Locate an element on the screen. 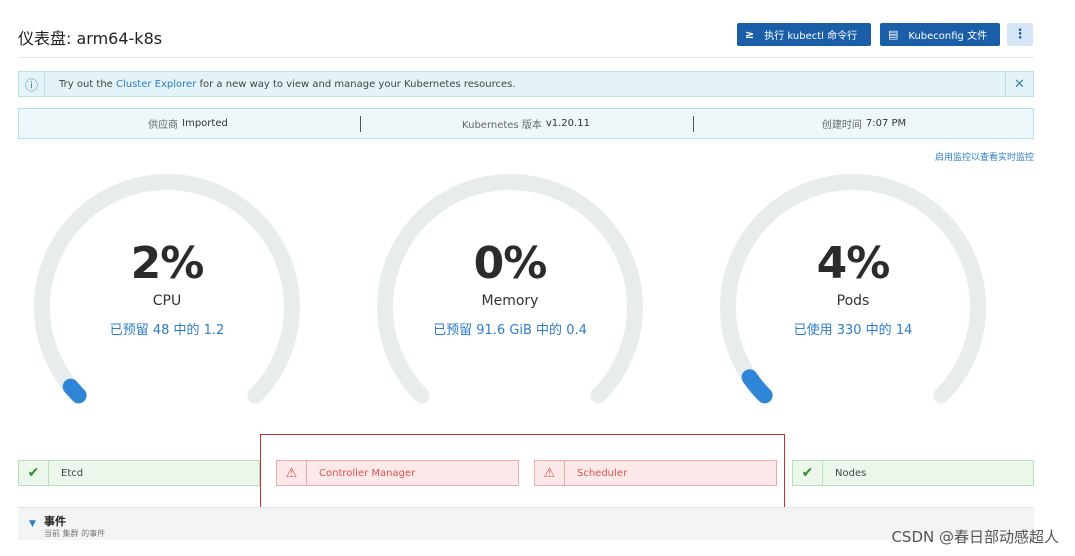 The height and width of the screenshot is (556, 1075). cpu-label: CPU is located at coordinates (167, 301).